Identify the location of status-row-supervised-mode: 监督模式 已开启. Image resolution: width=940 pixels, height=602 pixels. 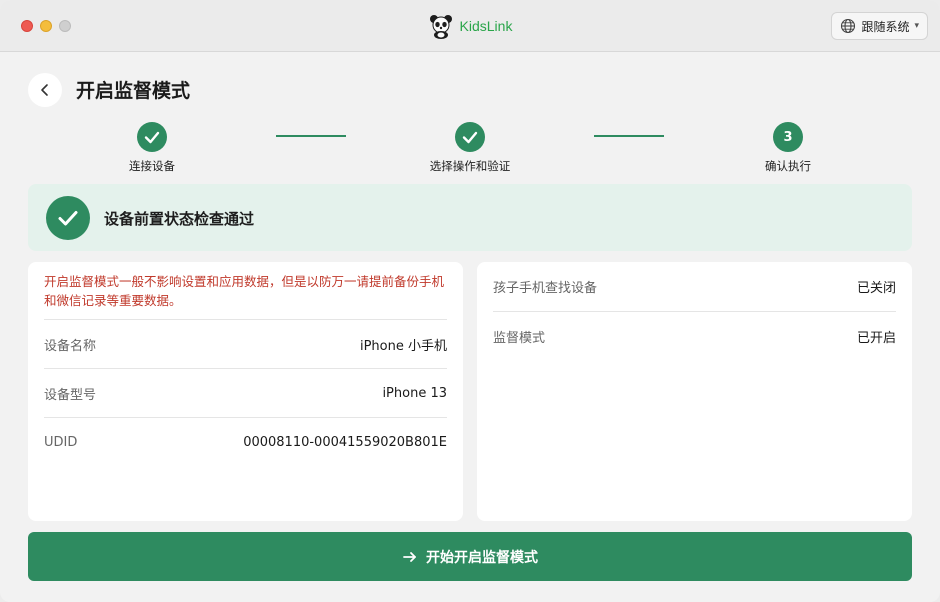
(694, 335).